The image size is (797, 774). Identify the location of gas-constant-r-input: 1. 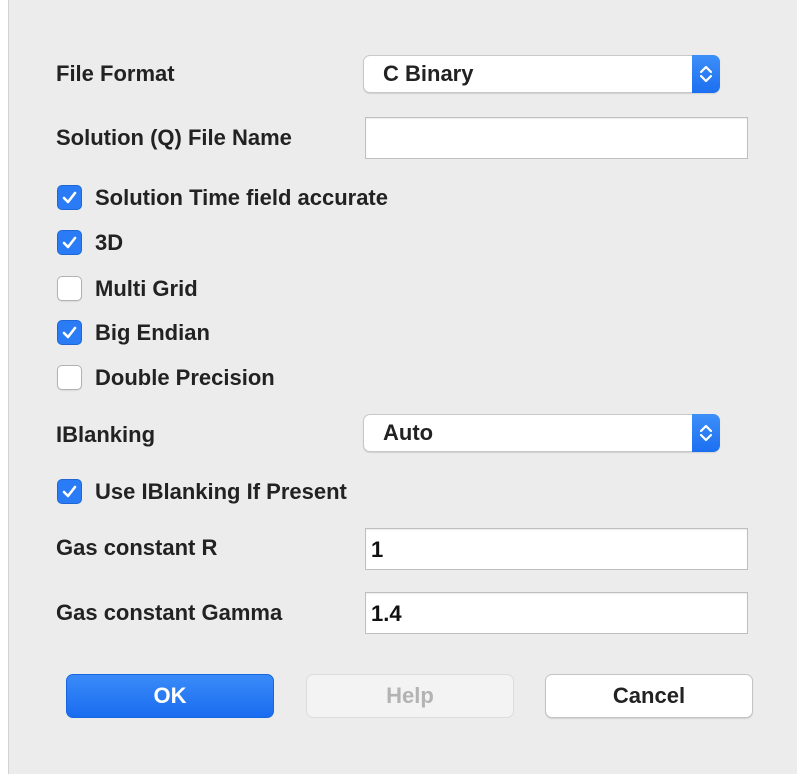
(556, 549).